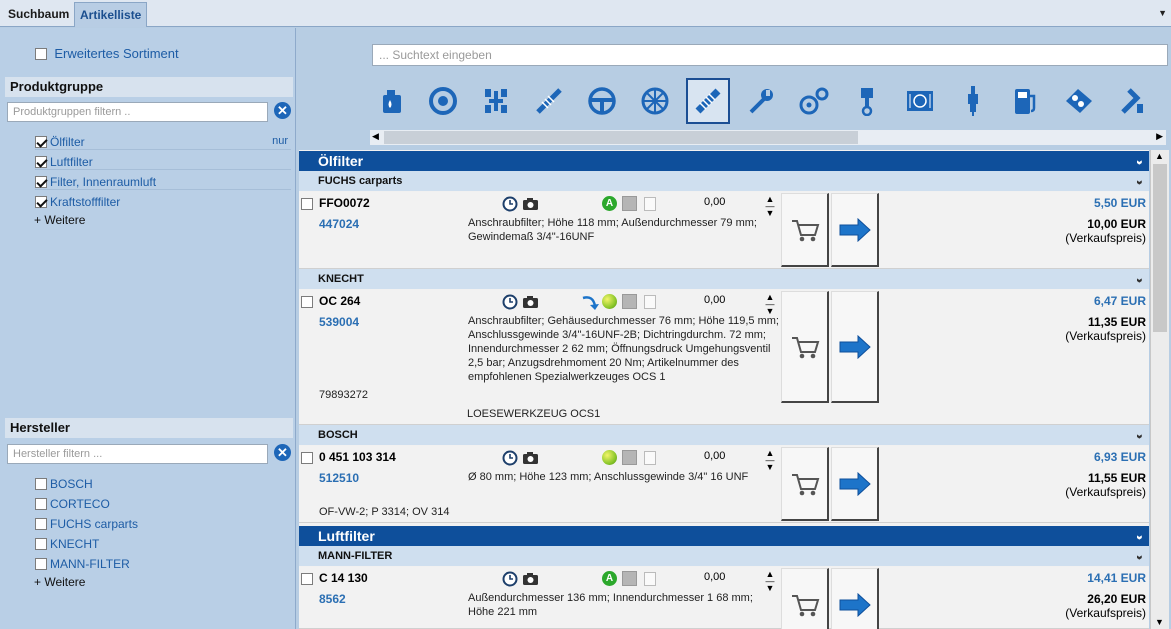 Image resolution: width=1171 pixels, height=629 pixels. What do you see at coordinates (332, 599) in the screenshot?
I see `article-id-link: 8562` at bounding box center [332, 599].